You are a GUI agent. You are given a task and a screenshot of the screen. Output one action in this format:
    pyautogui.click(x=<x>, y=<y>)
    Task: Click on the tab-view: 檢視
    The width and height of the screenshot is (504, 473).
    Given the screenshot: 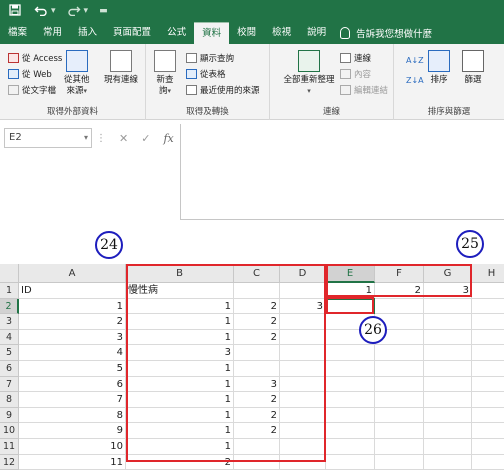 What is the action you would take?
    pyautogui.click(x=281, y=33)
    